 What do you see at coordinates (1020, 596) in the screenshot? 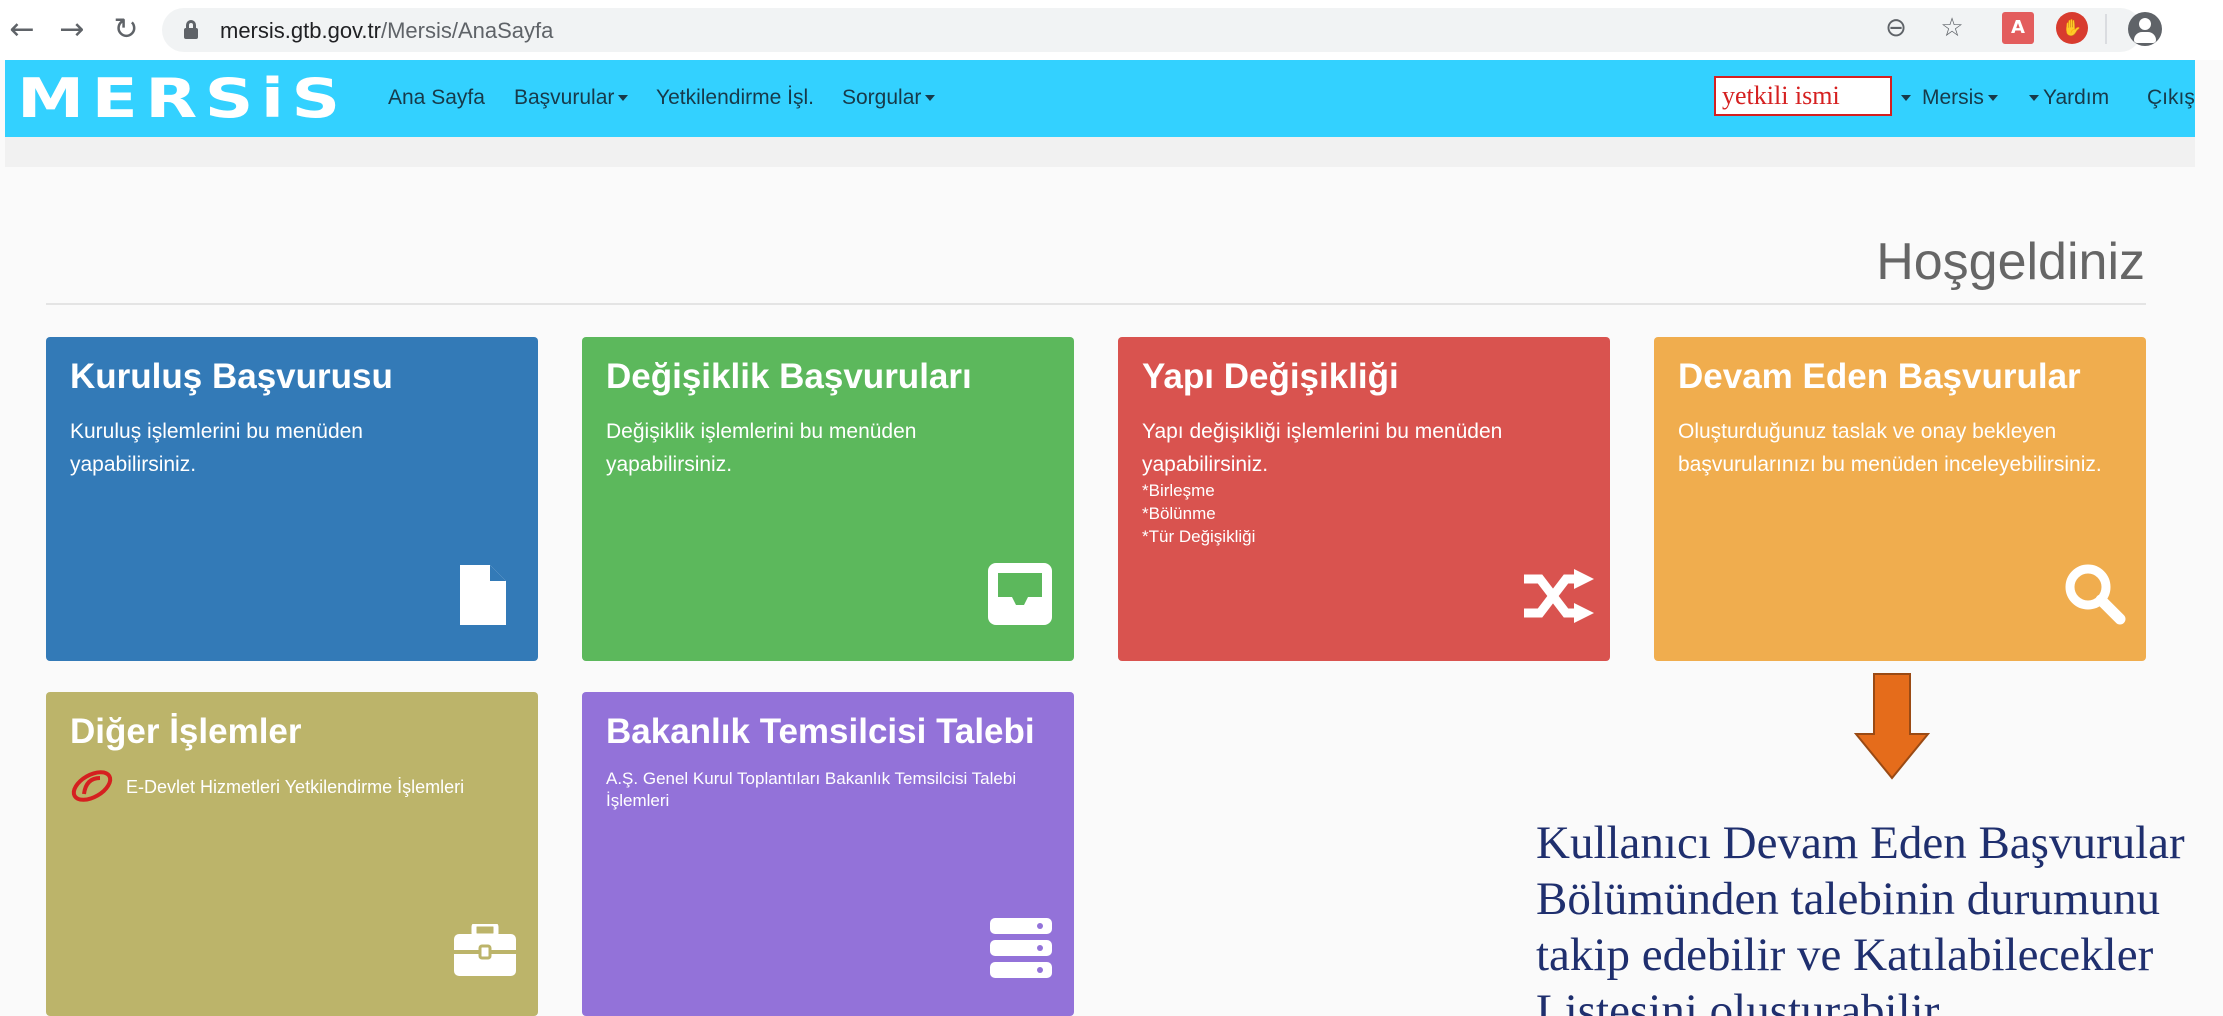
I see `inbox-icon` at bounding box center [1020, 596].